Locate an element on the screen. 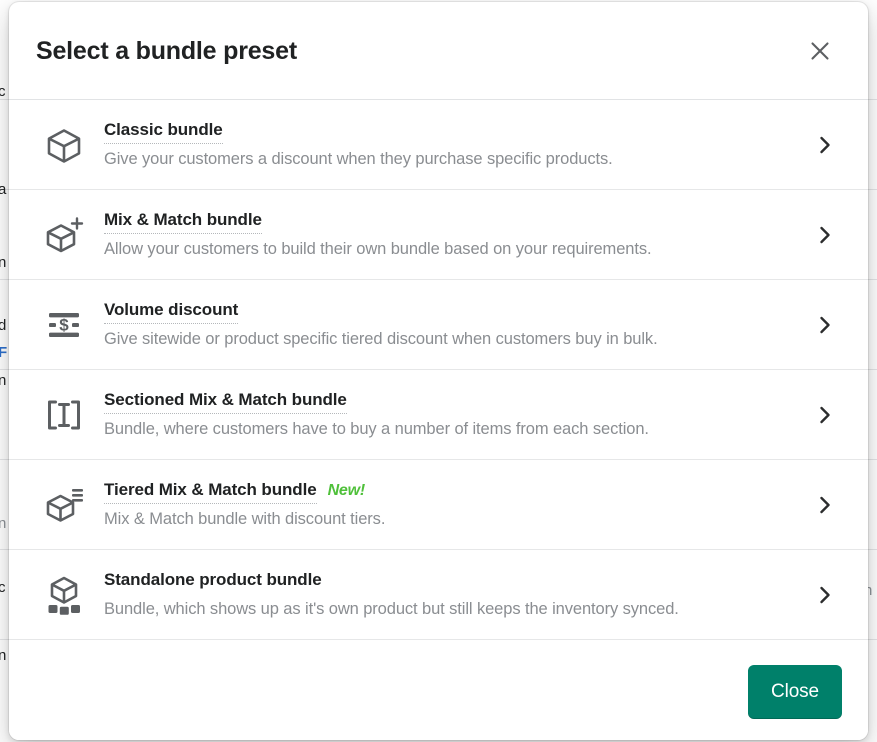 The image size is (877, 742). preset-title: Volume discount is located at coordinates (171, 311).